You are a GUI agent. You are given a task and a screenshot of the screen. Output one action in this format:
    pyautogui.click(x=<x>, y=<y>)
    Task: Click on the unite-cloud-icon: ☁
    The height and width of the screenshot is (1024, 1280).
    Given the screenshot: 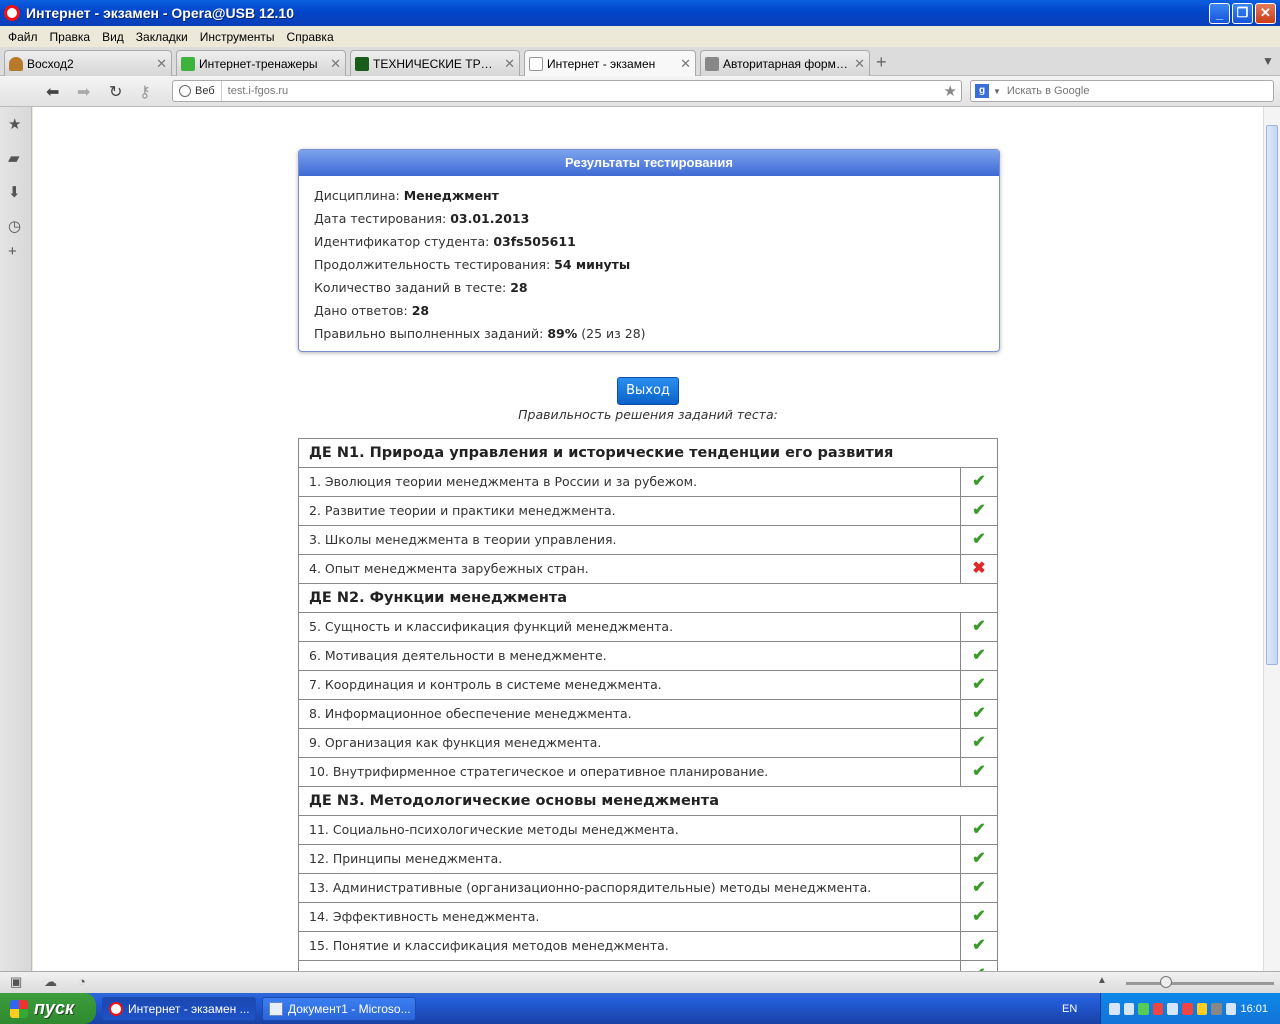 What is the action you would take?
    pyautogui.click(x=50, y=982)
    